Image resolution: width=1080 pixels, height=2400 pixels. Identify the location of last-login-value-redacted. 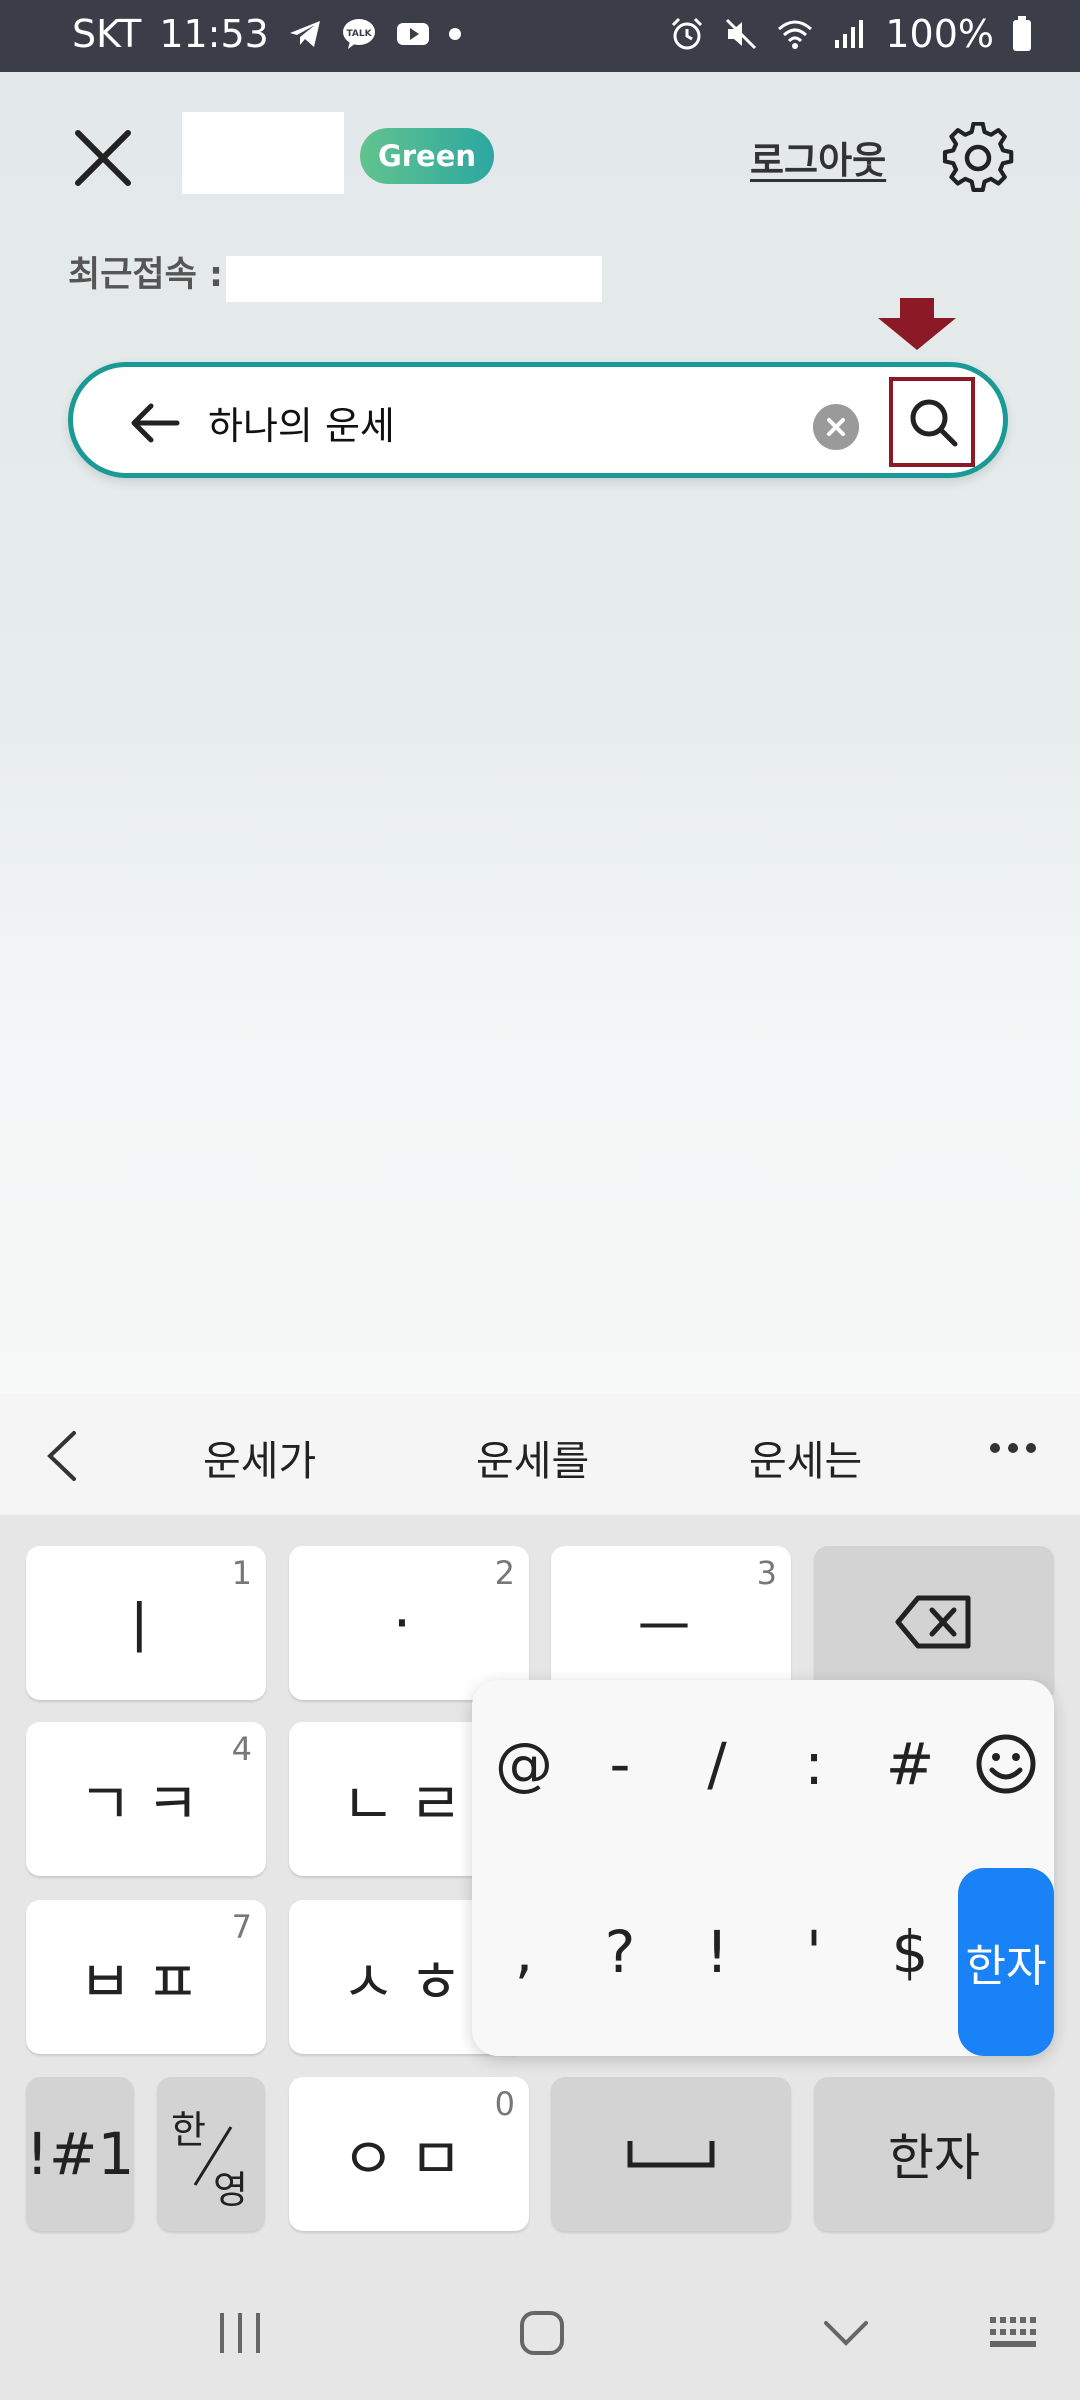
(414, 279).